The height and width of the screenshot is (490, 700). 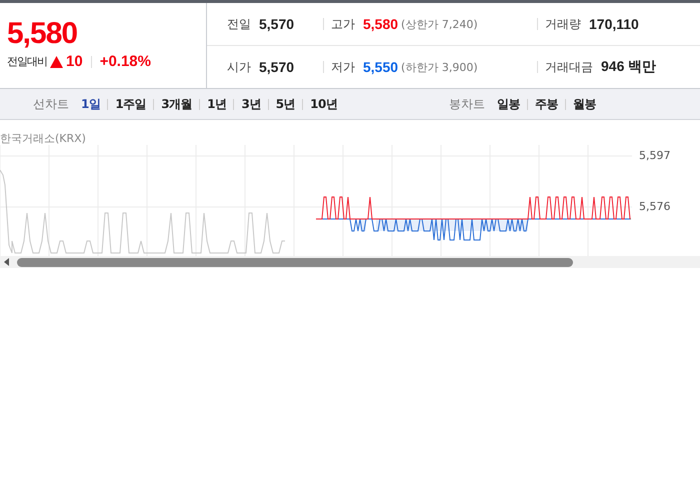 What do you see at coordinates (439, 24) in the screenshot?
I see `price-limit-note: (상한가 7,240)` at bounding box center [439, 24].